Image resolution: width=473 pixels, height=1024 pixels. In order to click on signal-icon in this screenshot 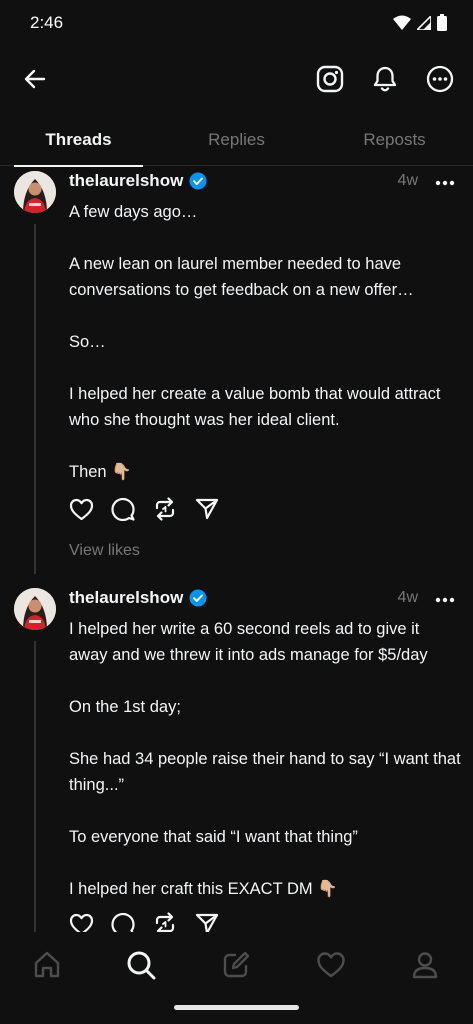, I will do `click(424, 22)`.